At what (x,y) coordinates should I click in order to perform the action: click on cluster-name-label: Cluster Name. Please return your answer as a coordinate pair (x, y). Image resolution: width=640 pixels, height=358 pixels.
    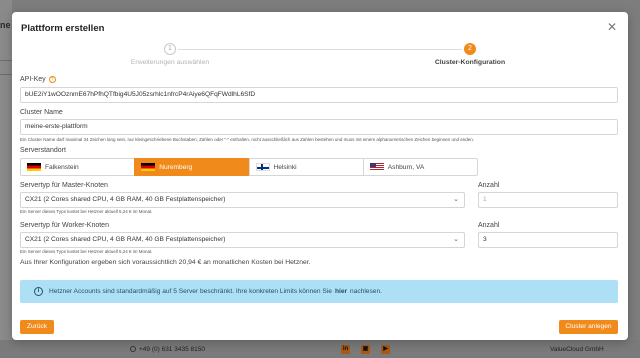
    Looking at the image, I should click on (41, 112).